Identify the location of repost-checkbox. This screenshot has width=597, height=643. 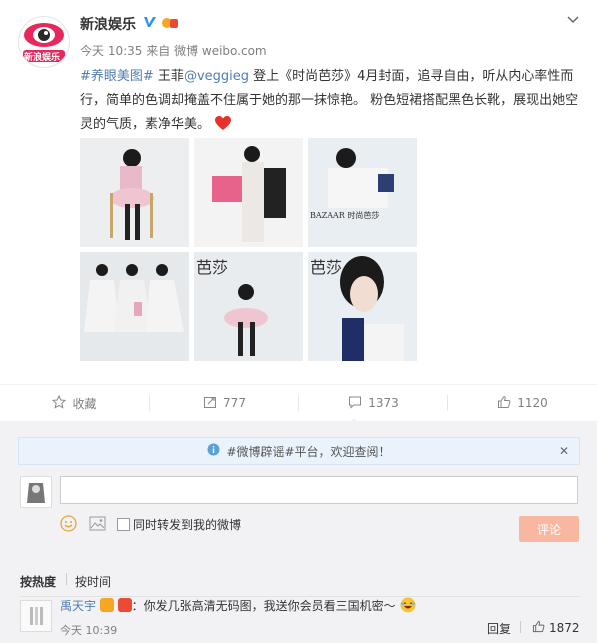
(123, 524).